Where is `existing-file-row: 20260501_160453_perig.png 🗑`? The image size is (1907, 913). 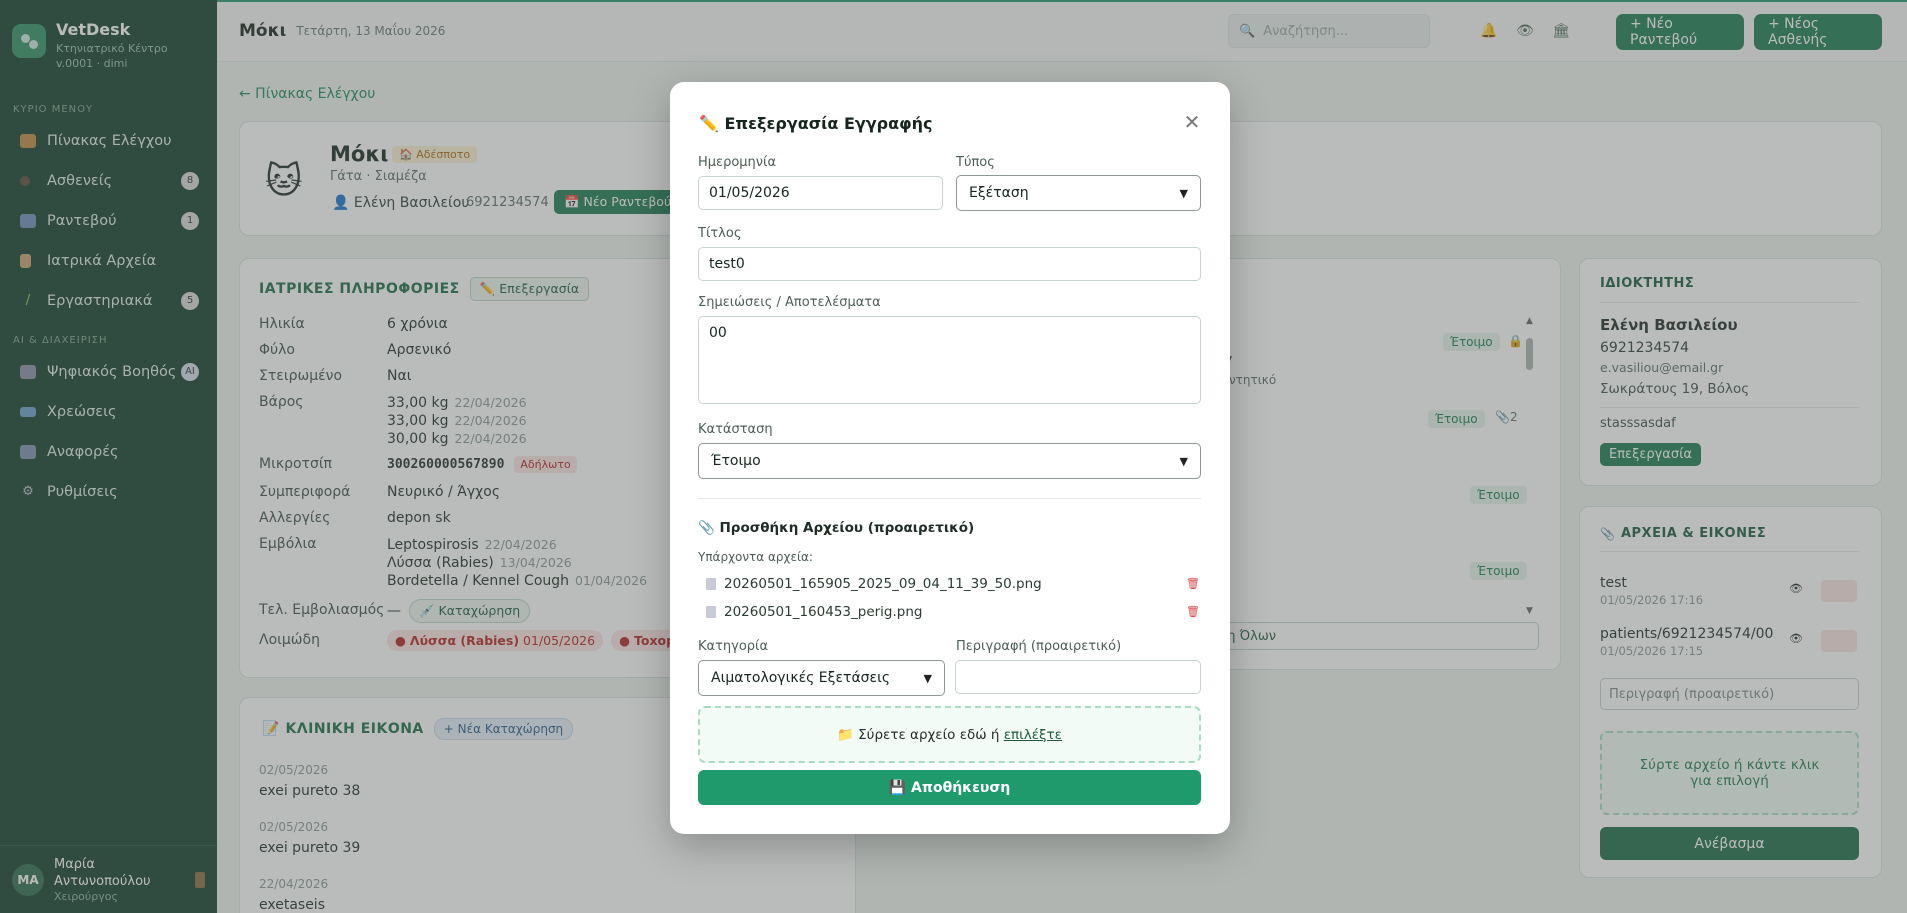 existing-file-row: 20260501_160453_perig.png 🗑 is located at coordinates (953, 612).